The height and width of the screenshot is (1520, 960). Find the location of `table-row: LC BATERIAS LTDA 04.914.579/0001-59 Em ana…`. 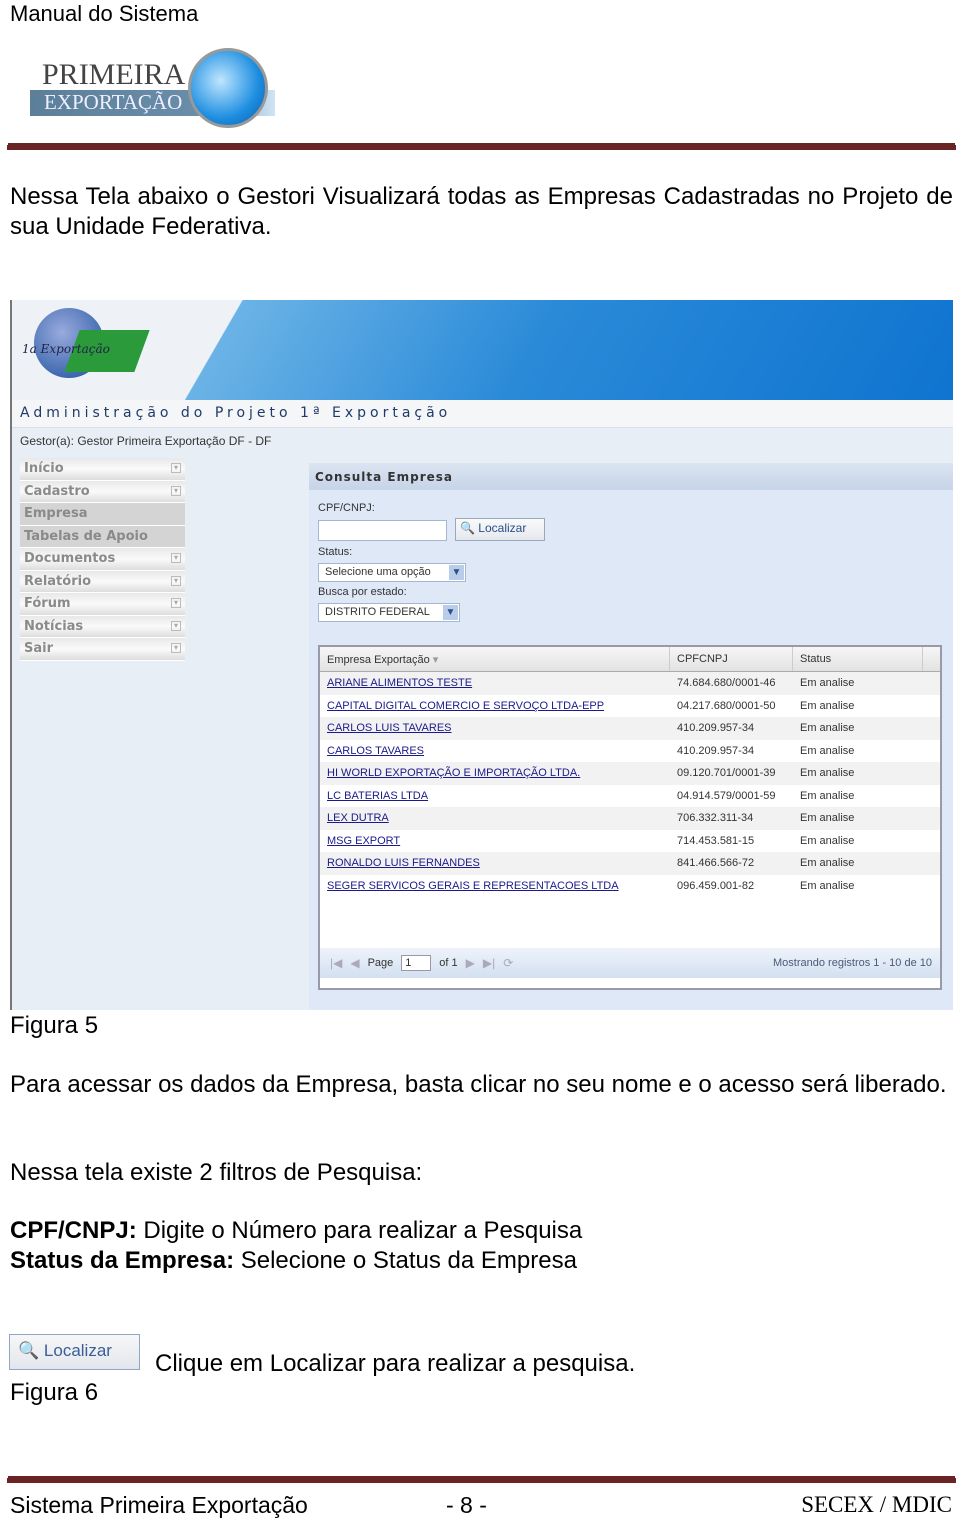

table-row: LC BATERIAS LTDA 04.914.579/0001-59 Em ana… is located at coordinates (630, 796).